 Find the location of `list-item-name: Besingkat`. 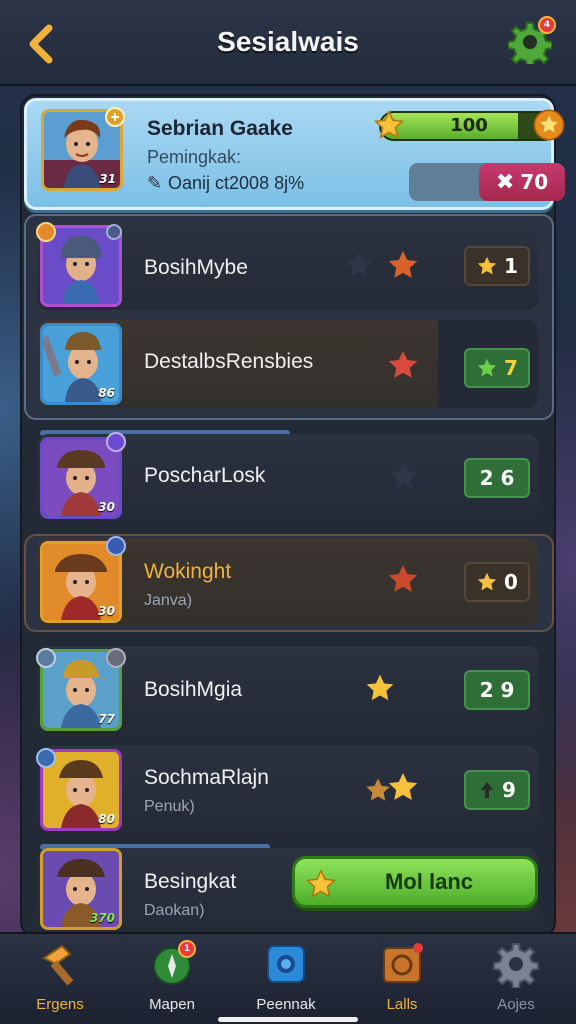

list-item-name: Besingkat is located at coordinates (190, 881).